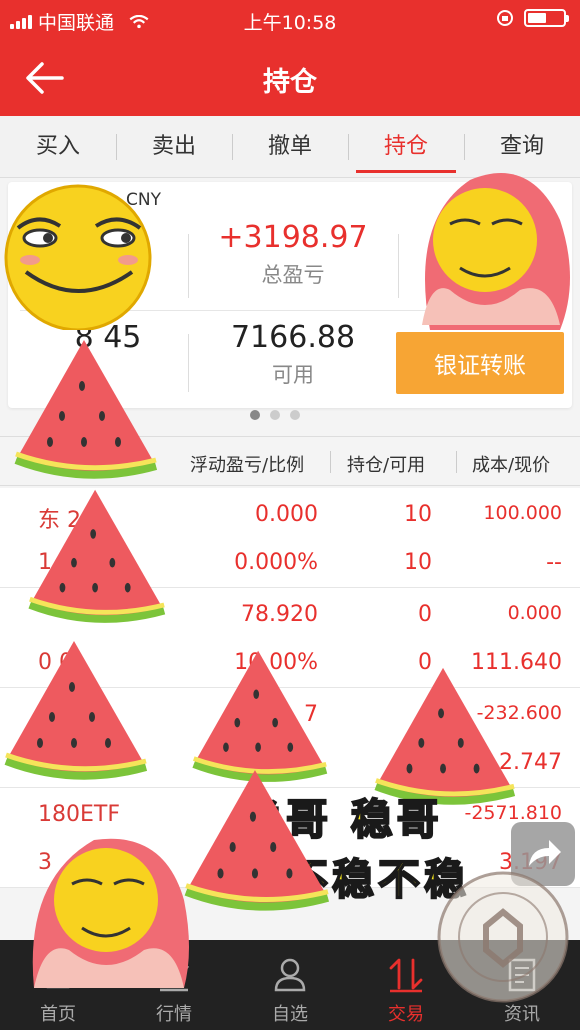  Describe the element at coordinates (522, 513) in the screenshot. I see `cost-price: 100.000` at that location.